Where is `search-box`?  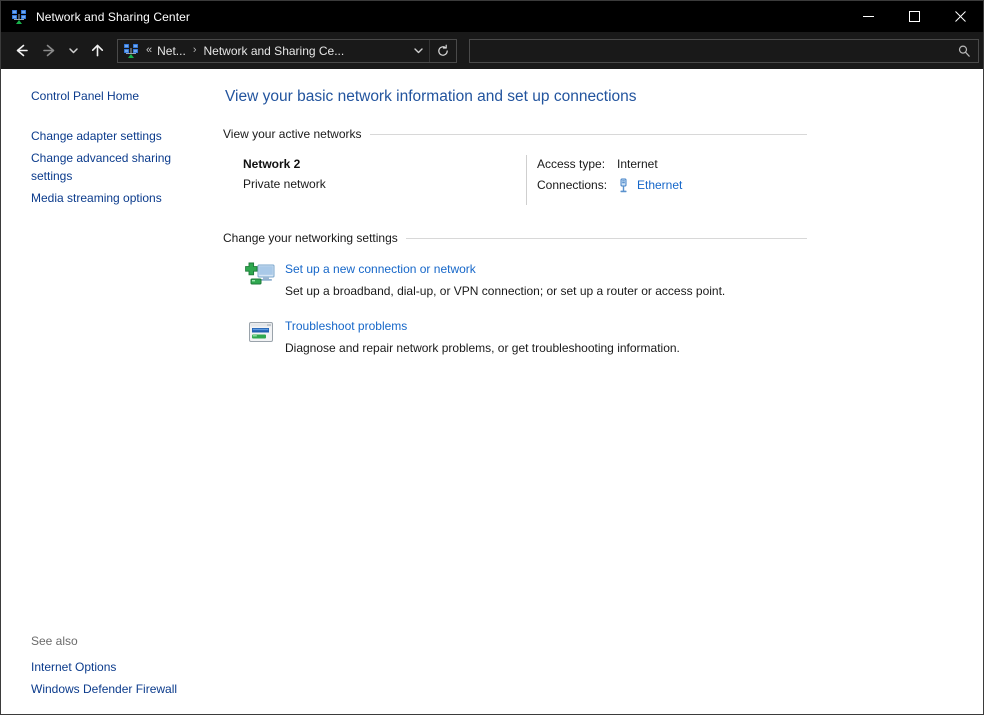 search-box is located at coordinates (724, 50).